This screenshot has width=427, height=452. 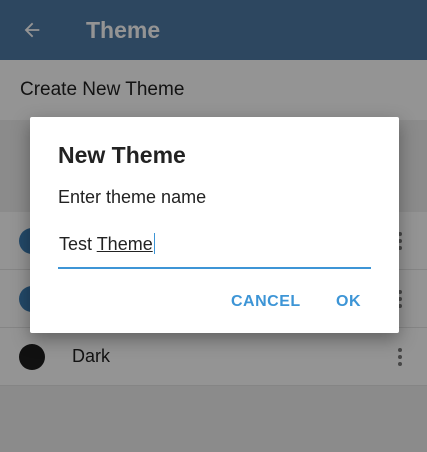 What do you see at coordinates (214, 248) in the screenshot?
I see `theme-name-input: Test Theme` at bounding box center [214, 248].